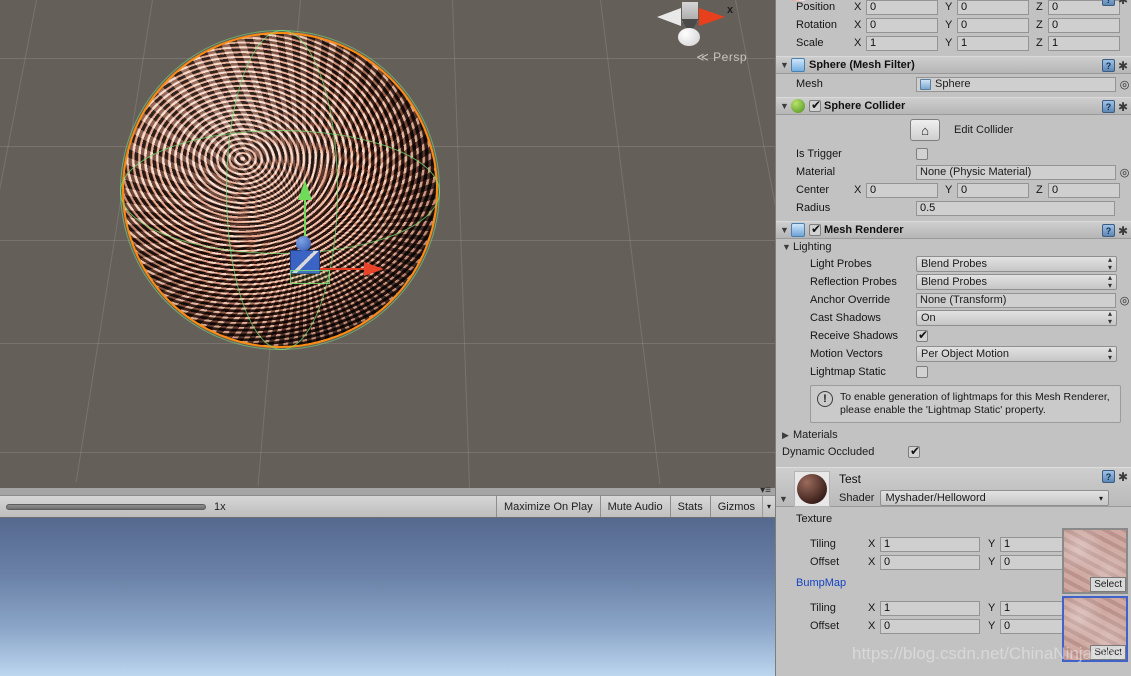 Image resolution: width=1131 pixels, height=676 pixels. Describe the element at coordinates (1016, 282) in the screenshot. I see `reflection-probes-dropdown: Blend Probes ▴ ▾` at that location.